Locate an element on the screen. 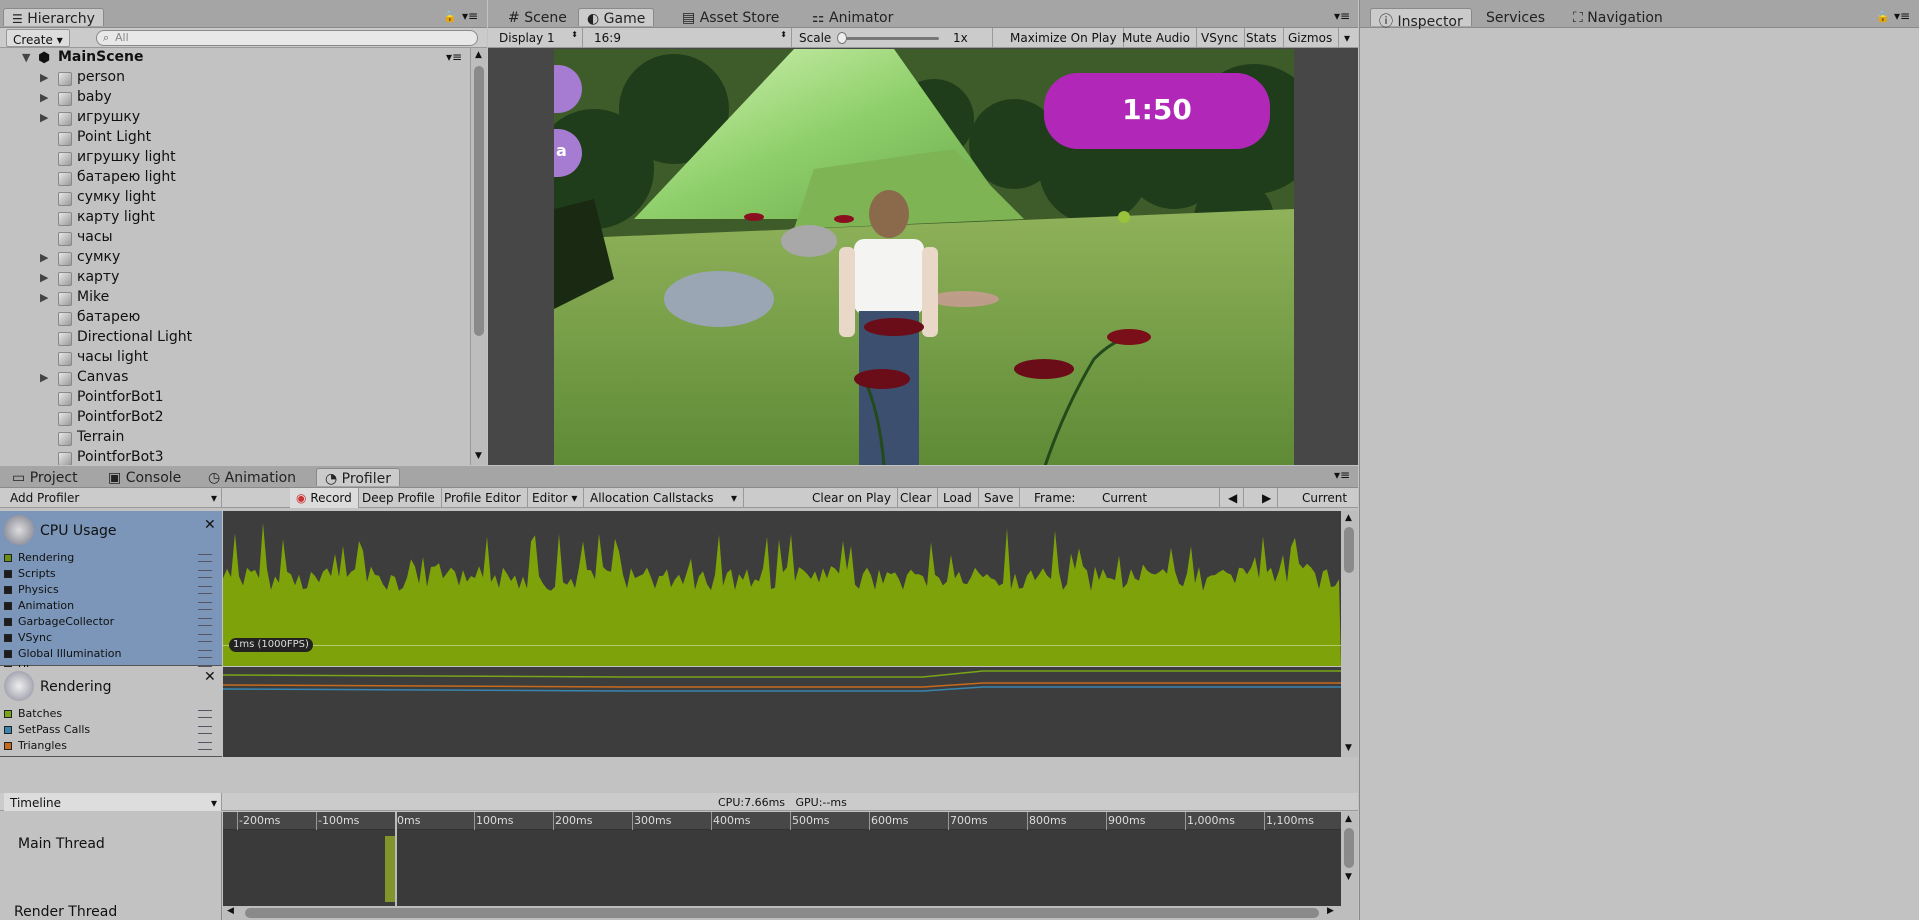 This screenshot has width=1919, height=920. search-input: ⌕ All is located at coordinates (287, 38).